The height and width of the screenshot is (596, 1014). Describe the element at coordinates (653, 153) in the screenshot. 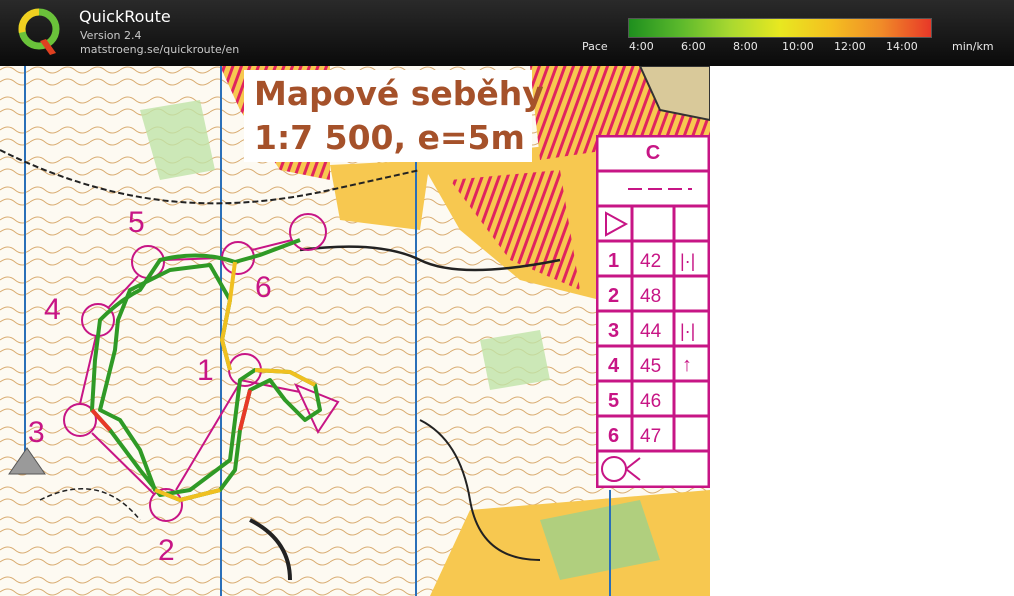

I see `course-code: C` at that location.